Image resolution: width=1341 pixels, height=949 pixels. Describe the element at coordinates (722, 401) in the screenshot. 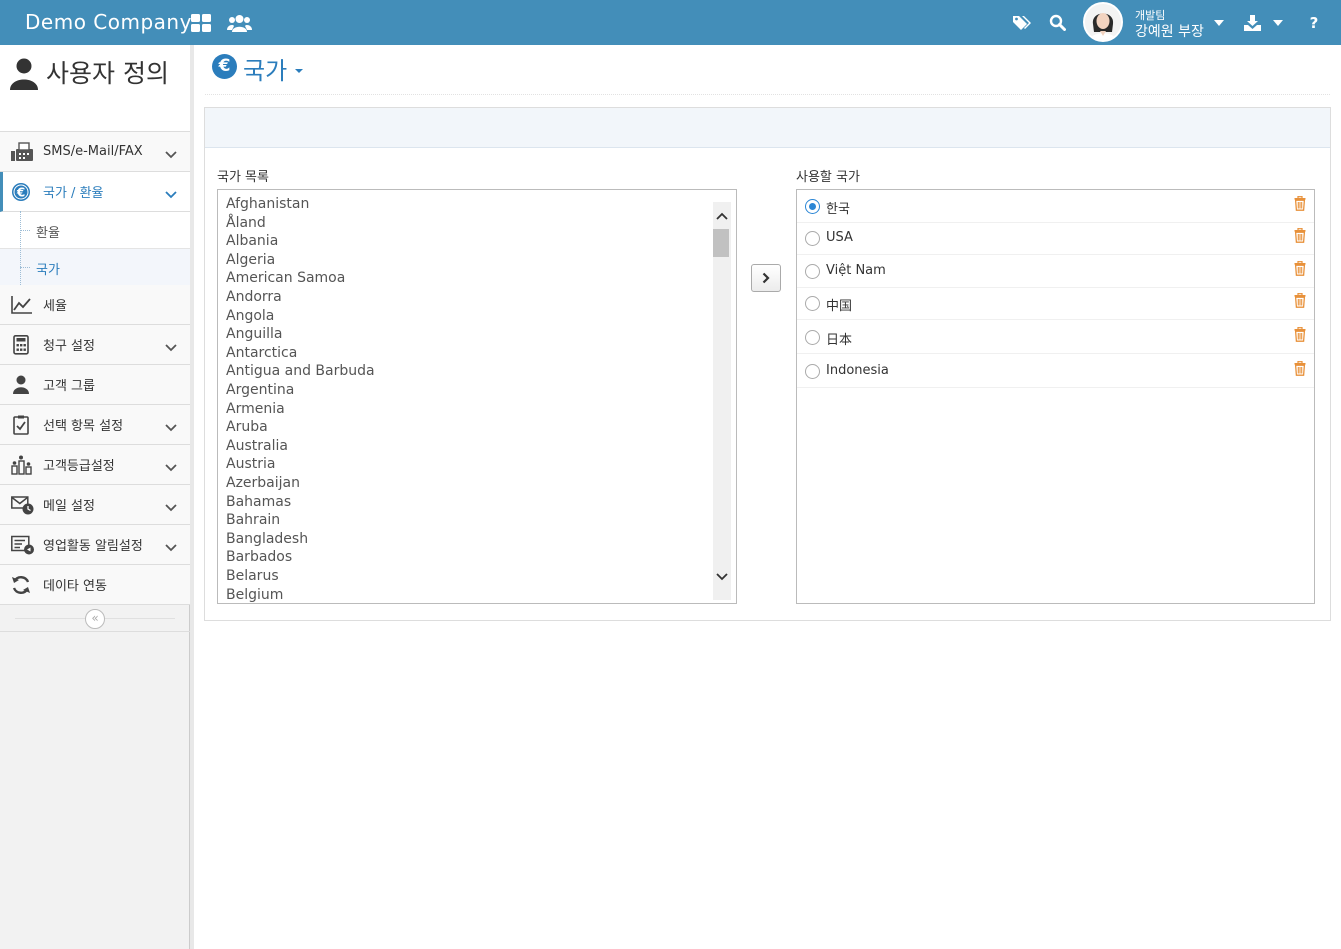

I see `scrollbar` at that location.